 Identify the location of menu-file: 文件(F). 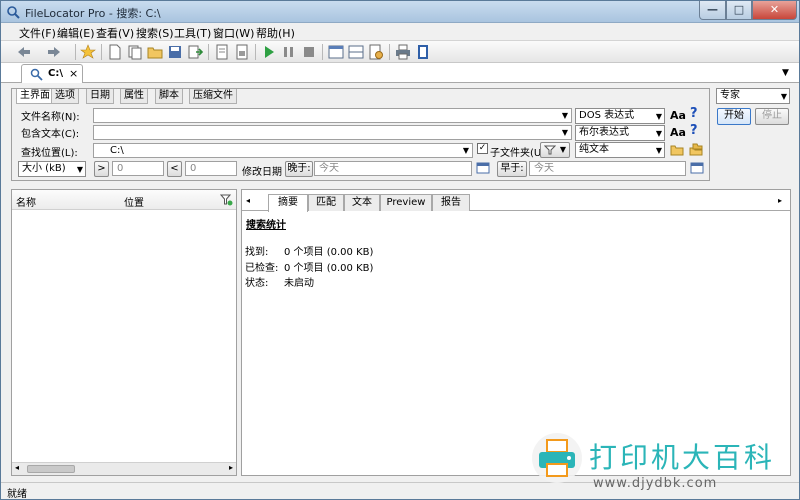
(37, 33).